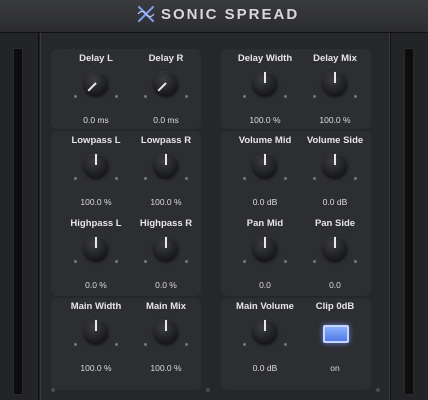 Image resolution: width=428 pixels, height=400 pixels. What do you see at coordinates (335, 202) in the screenshot?
I see `volume-side-value: 0.0 dB` at bounding box center [335, 202].